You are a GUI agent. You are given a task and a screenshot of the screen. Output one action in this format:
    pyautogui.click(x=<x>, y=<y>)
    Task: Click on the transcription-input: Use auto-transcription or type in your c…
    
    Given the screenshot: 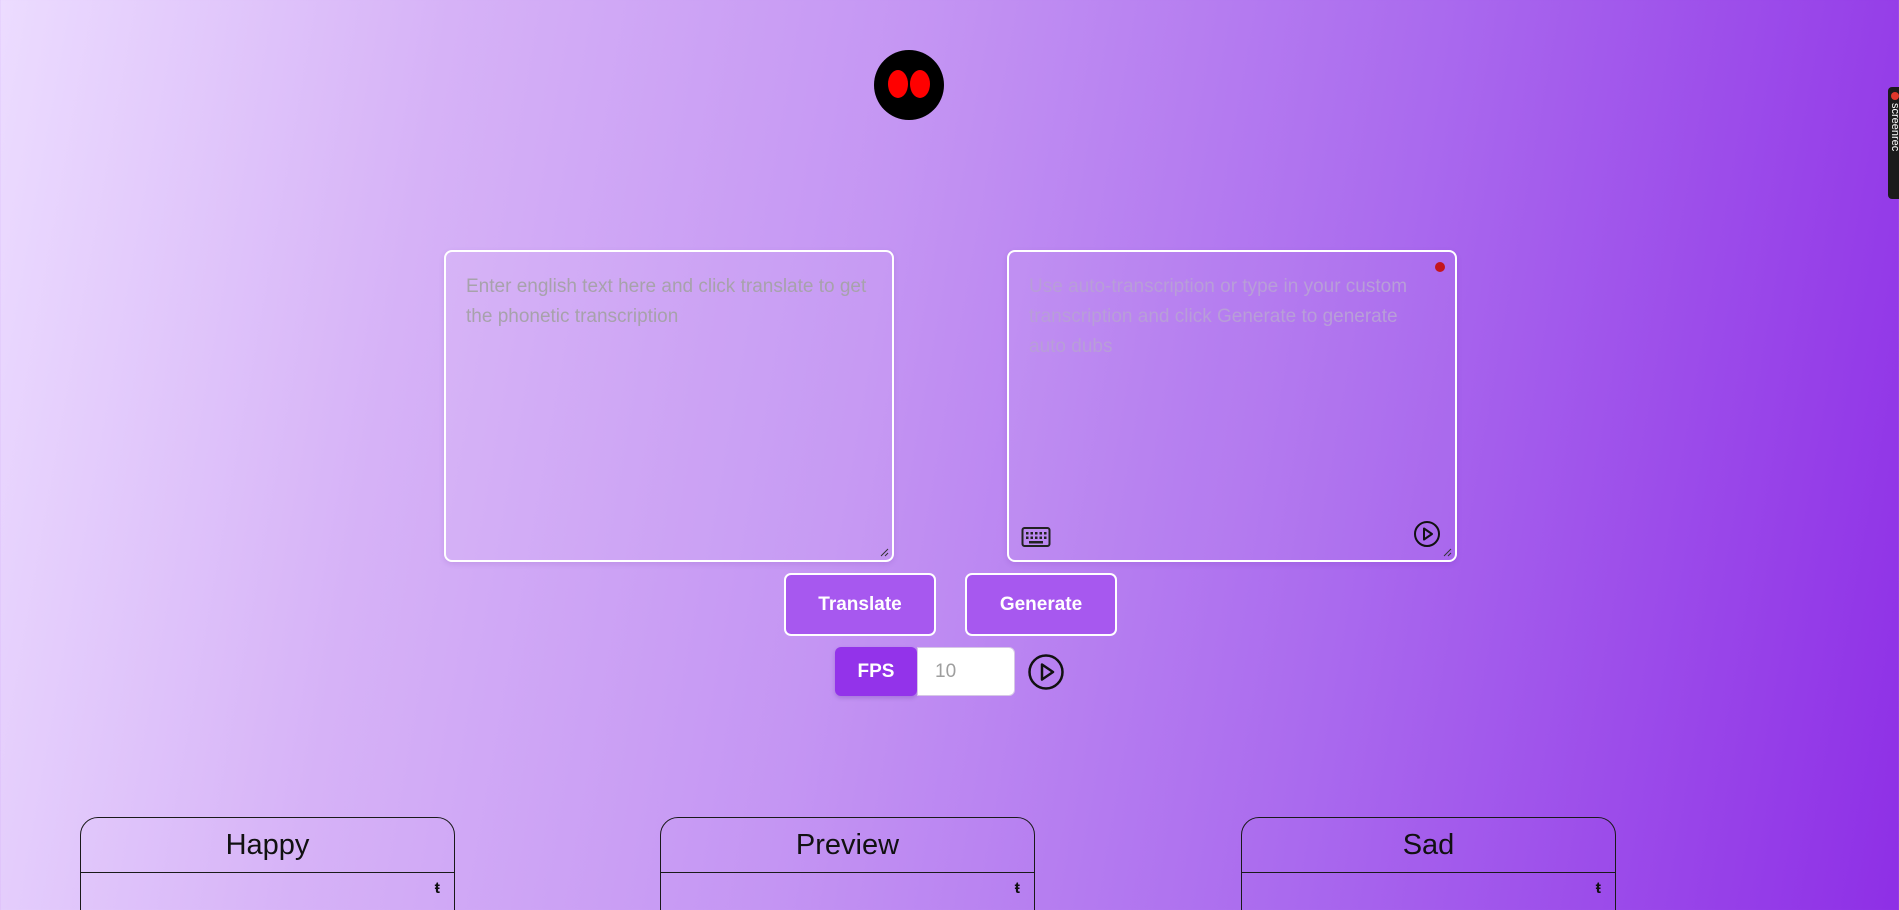 What is the action you would take?
    pyautogui.click(x=1232, y=406)
    